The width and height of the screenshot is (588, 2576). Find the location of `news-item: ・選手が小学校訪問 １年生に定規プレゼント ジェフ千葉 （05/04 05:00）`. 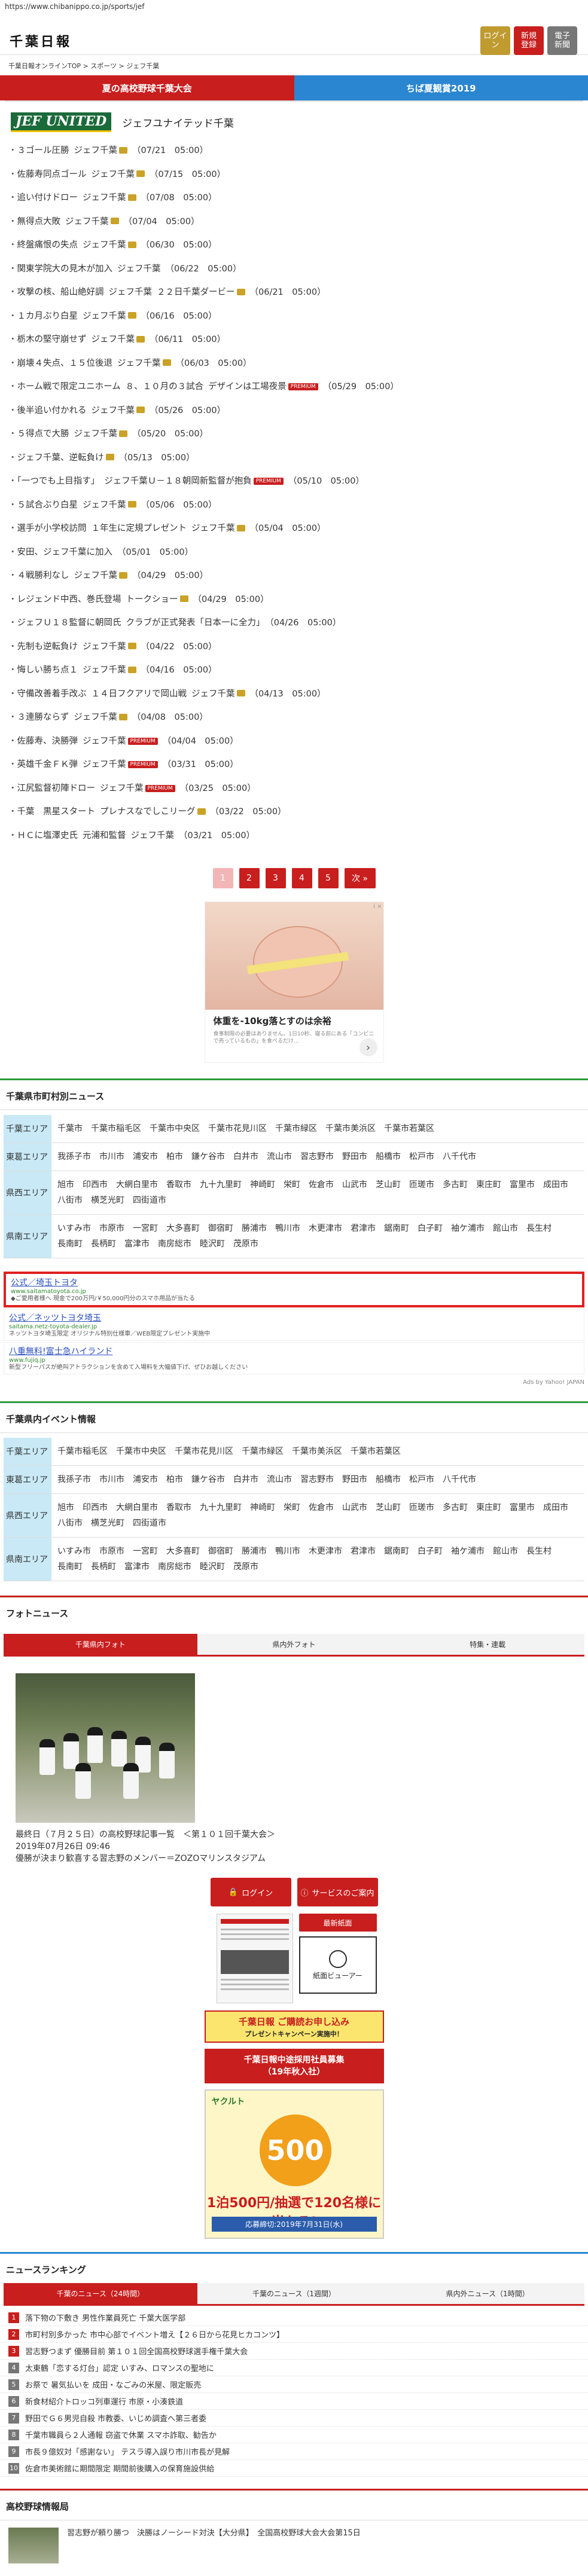

news-item: ・選手が小学校訪問 １年生に定規プレゼント ジェフ千葉 （05/04 05:00） is located at coordinates (294, 529).